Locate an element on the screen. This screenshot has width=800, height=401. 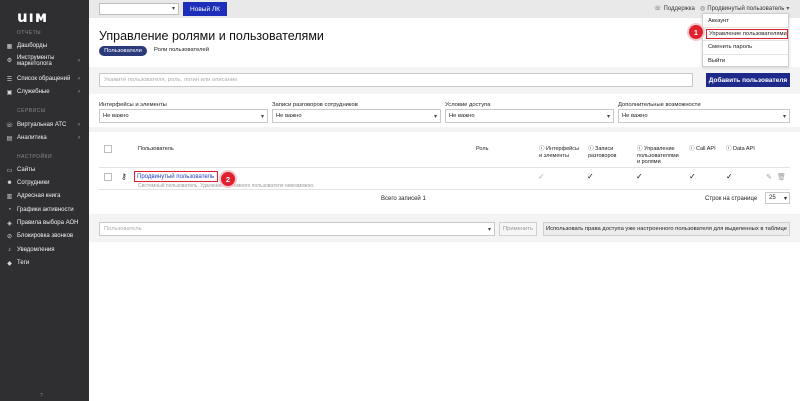
chart-icon: ▤ is located at coordinates (9, 138).